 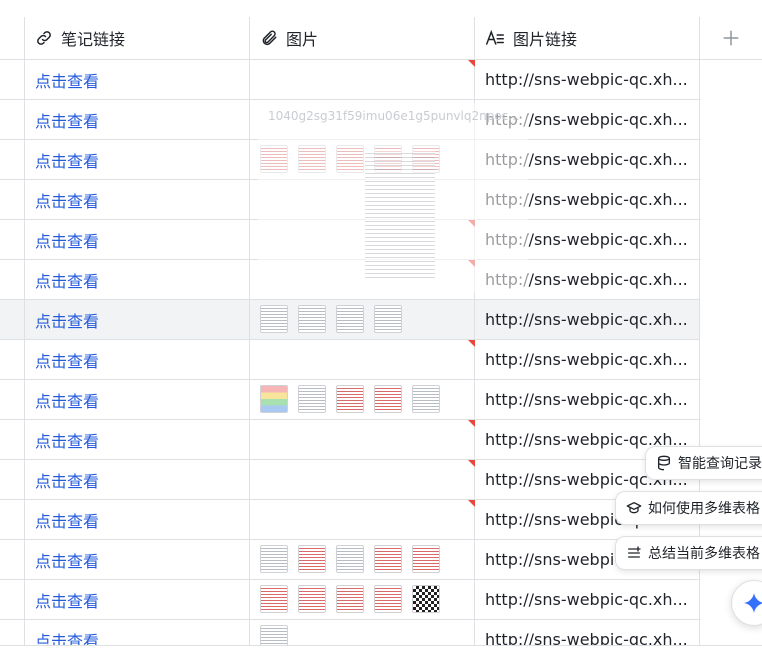 I want to click on add-column-button, so click(x=731, y=38).